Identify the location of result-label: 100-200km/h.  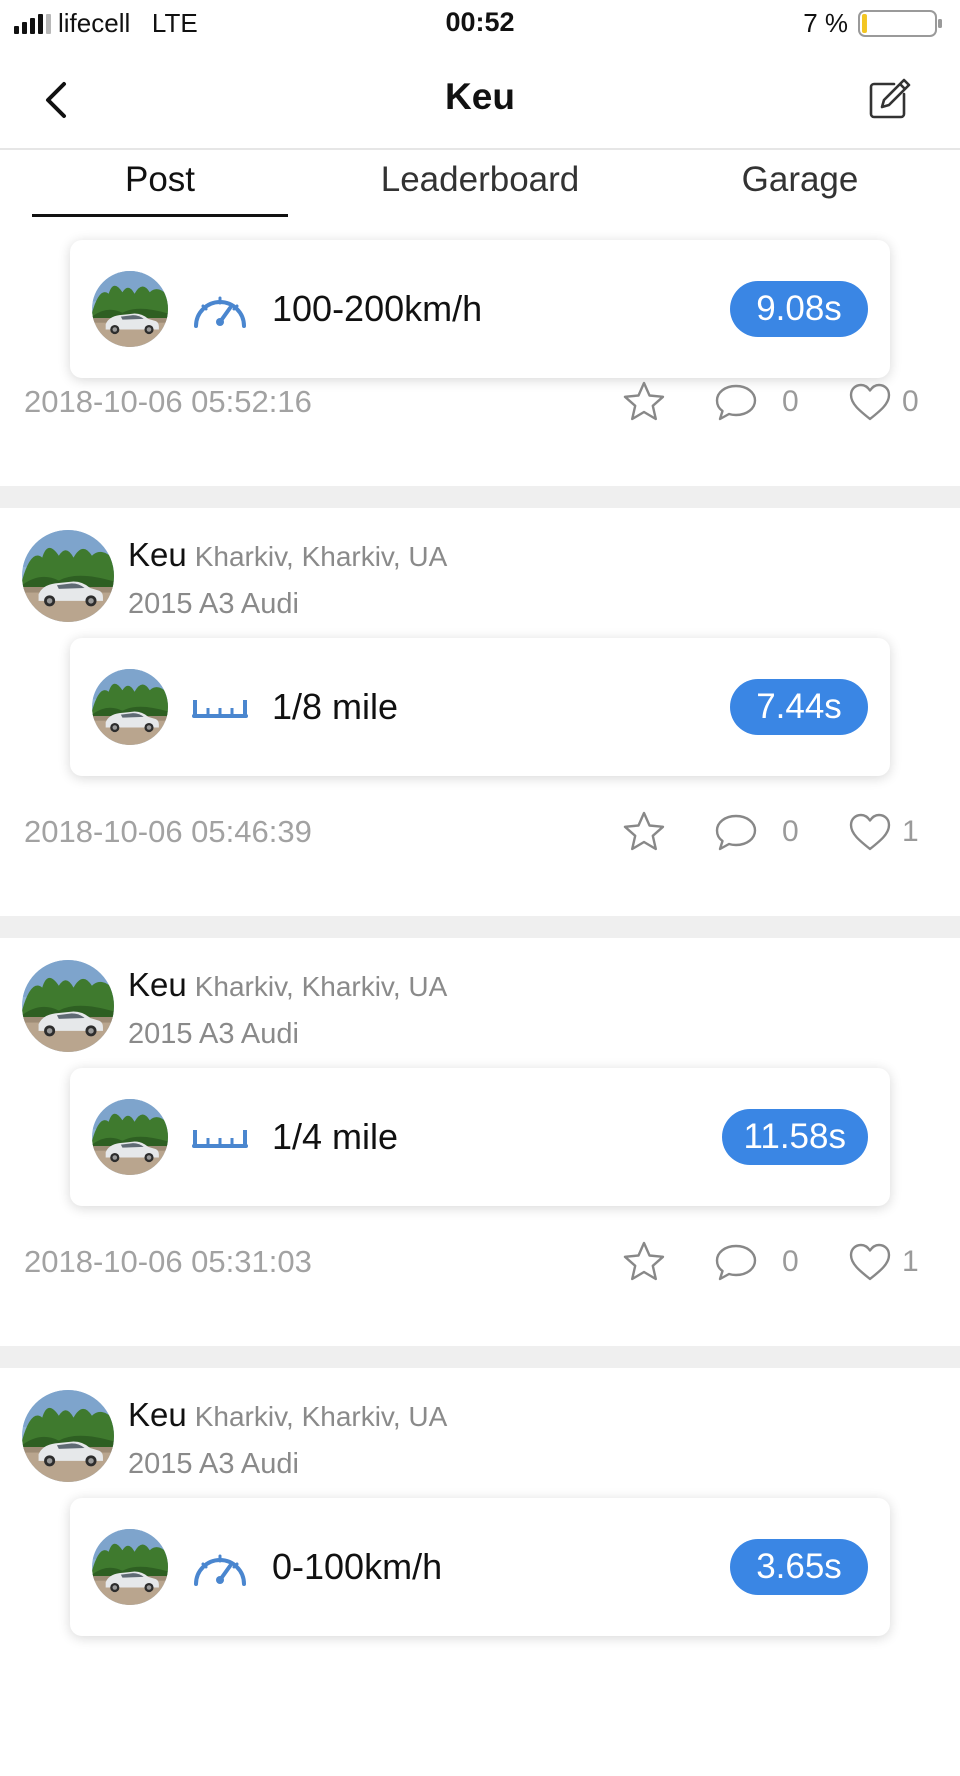
(377, 308).